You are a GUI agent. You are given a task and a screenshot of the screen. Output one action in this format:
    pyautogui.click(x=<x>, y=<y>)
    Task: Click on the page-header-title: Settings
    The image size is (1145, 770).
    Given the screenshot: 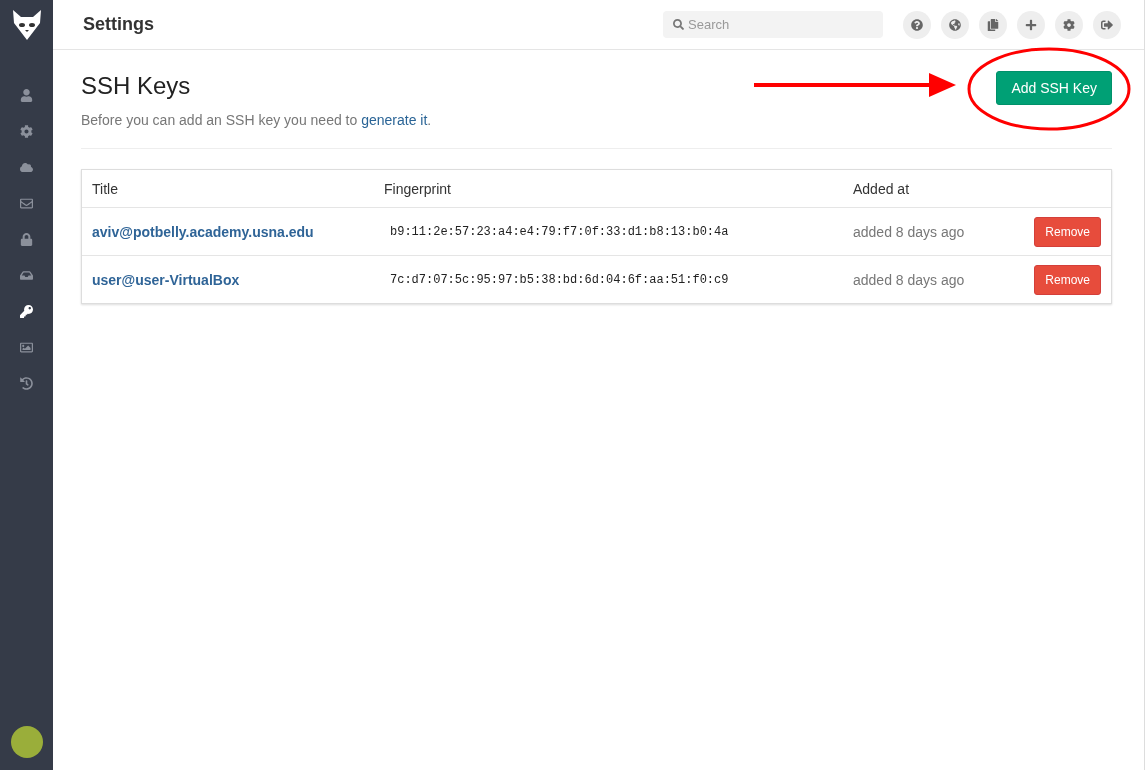 What is the action you would take?
    pyautogui.click(x=119, y=24)
    